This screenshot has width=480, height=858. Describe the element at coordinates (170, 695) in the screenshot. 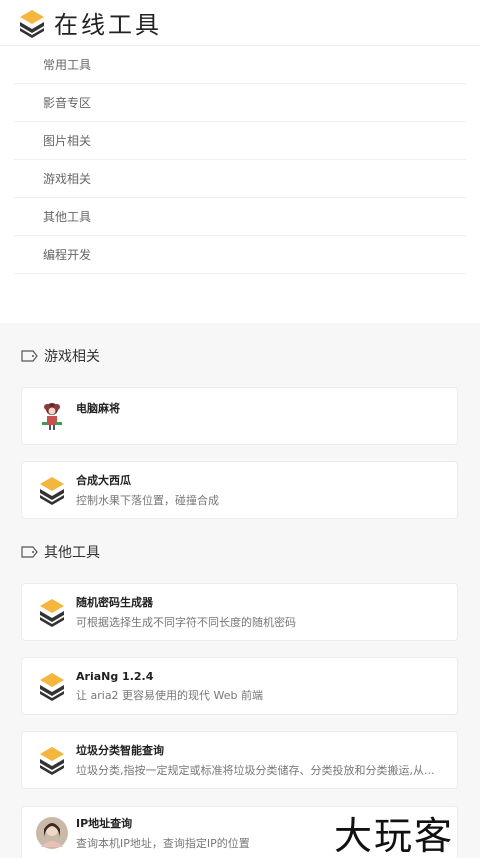

I see `card-description: 让 aria2 更容易使用的现代 Web 前端` at that location.